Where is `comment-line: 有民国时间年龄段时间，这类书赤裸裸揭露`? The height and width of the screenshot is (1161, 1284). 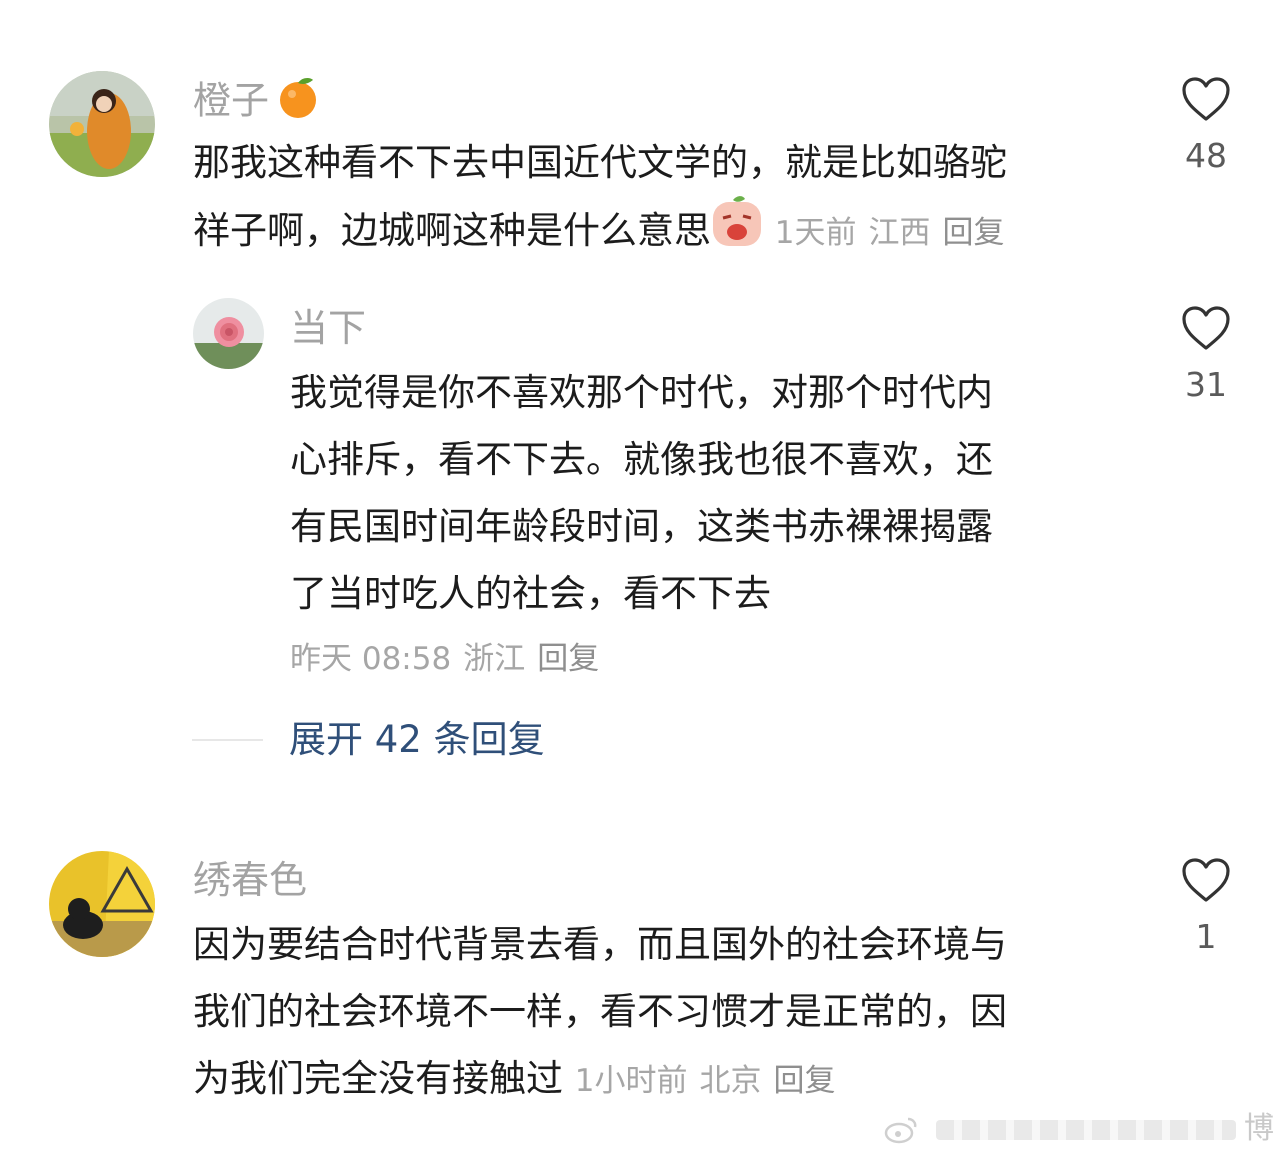
comment-line: 有民国时间年龄段时间，这类书赤裸裸揭露 is located at coordinates (641, 526).